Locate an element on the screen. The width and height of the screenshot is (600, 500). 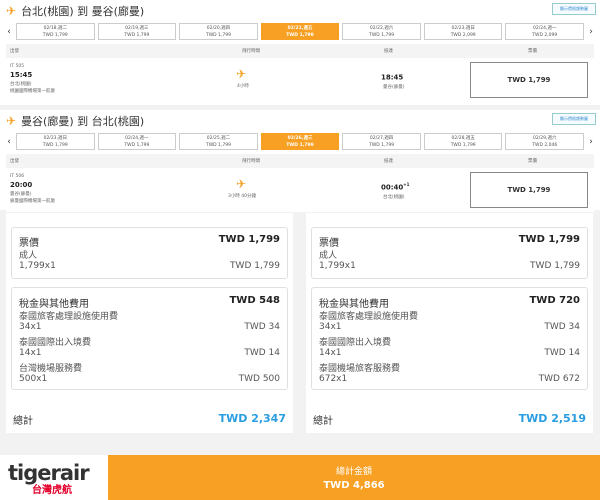
tax-item-name: 台灣機場服務費 is located at coordinates (51, 369).